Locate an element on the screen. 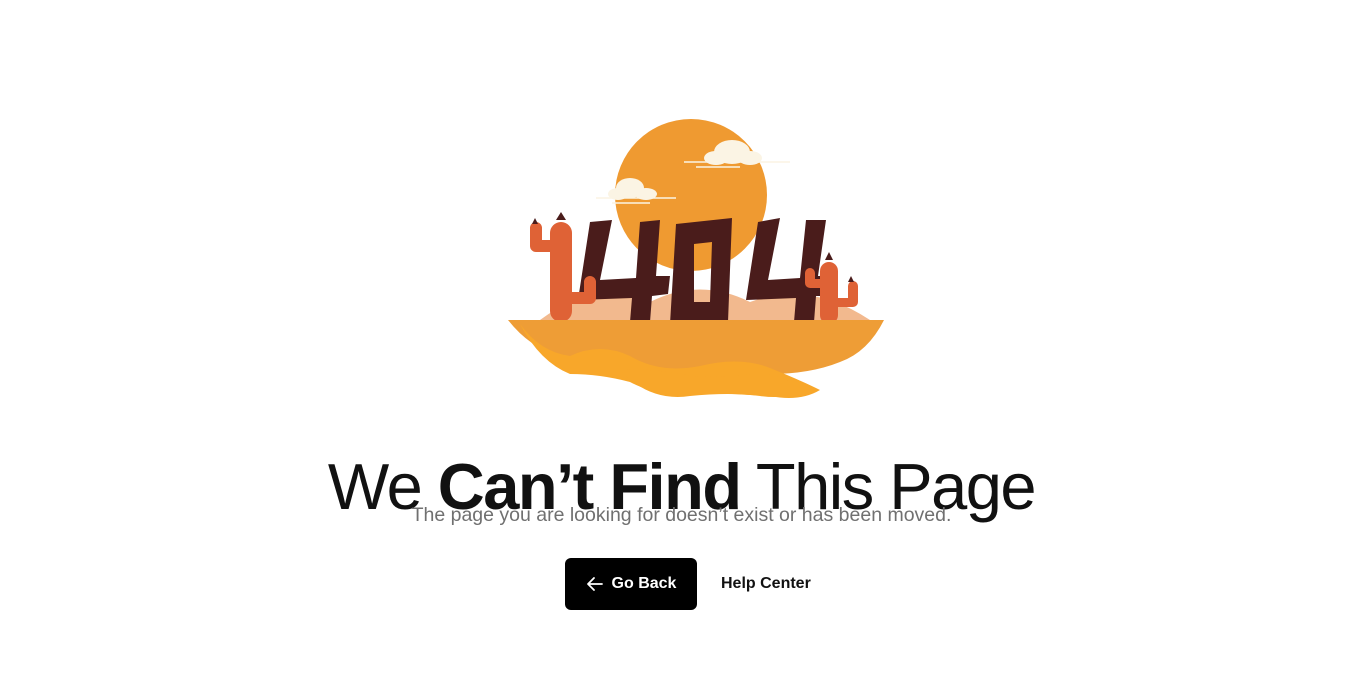  go-back-label: Go Back is located at coordinates (644, 583).